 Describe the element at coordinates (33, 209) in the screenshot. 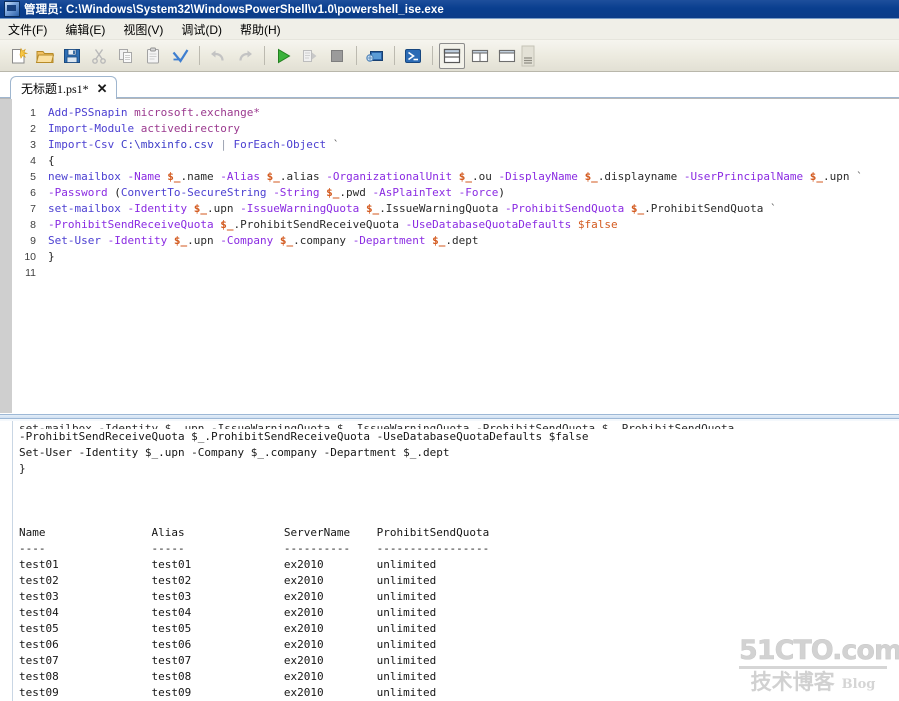

I see `line-number: 7` at that location.